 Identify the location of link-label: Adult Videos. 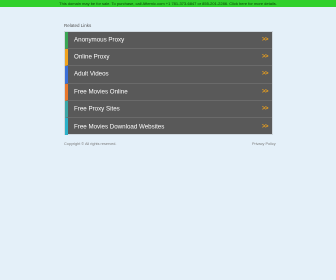
(91, 74).